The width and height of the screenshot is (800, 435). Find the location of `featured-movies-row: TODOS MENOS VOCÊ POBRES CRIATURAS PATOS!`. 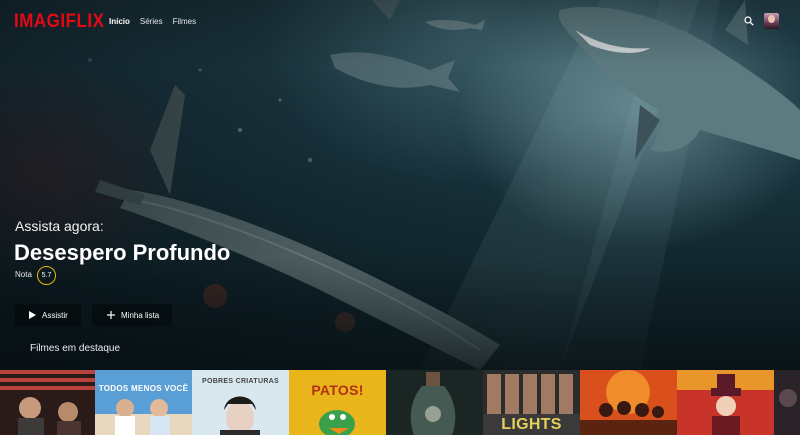

featured-movies-row: TODOS MENOS VOCÊ POBRES CRIATURAS PATOS! is located at coordinates (400, 402).